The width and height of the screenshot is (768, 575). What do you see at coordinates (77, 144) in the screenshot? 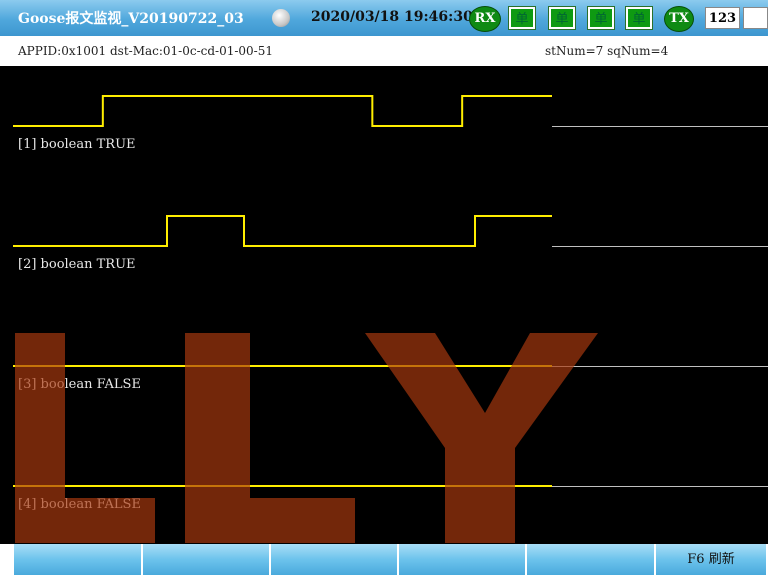
I see `channel-1-label: [1] boolean TRUE` at bounding box center [77, 144].